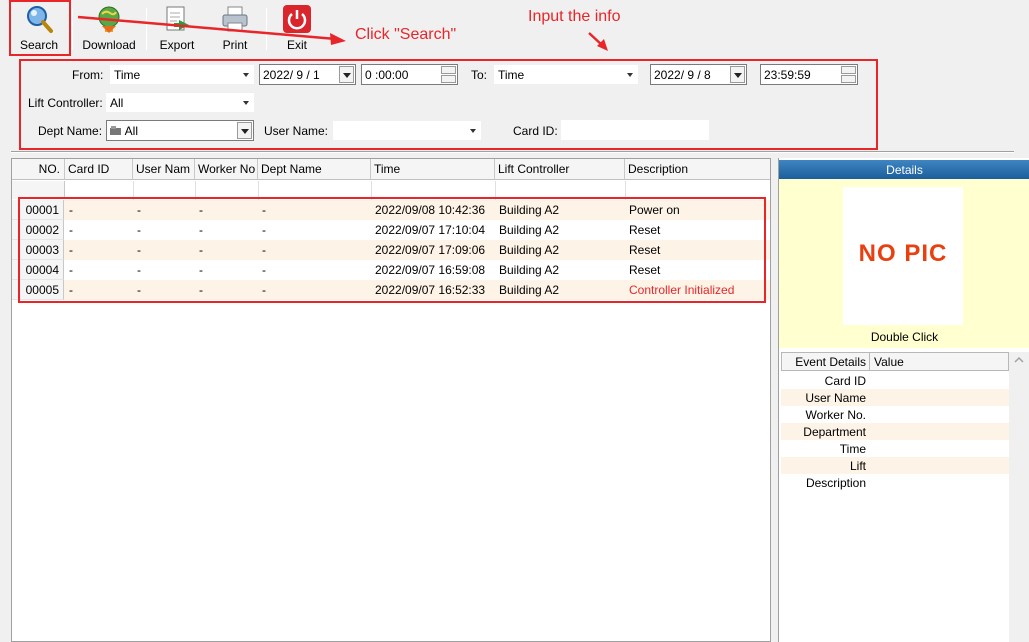  I want to click on divider, so click(512, 152).